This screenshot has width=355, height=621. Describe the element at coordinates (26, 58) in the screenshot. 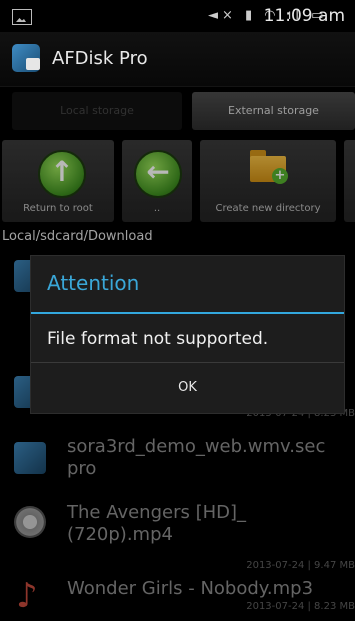

I see `app-logo-icon` at that location.